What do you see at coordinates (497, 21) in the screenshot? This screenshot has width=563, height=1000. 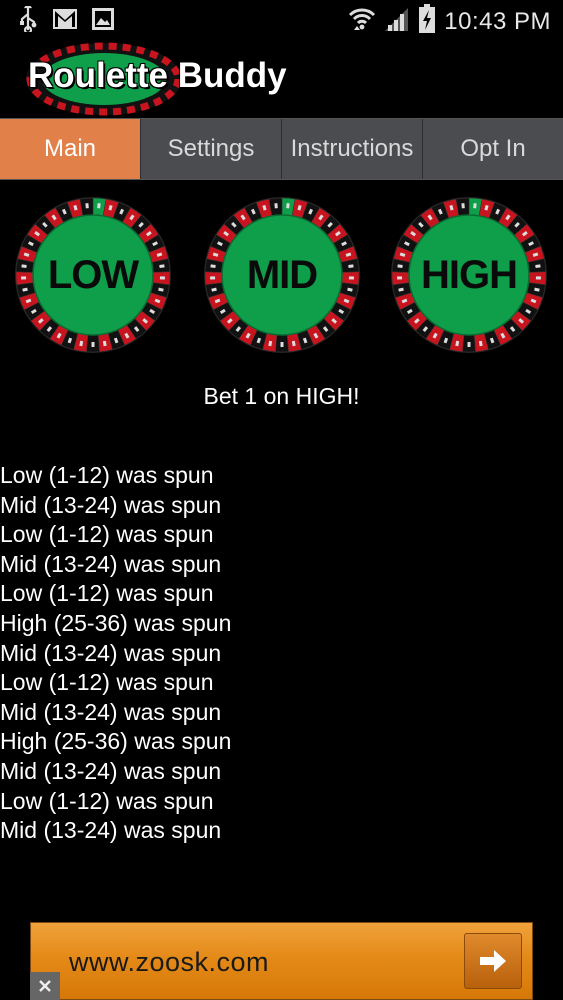 I see `clock: 10:43 PM` at bounding box center [497, 21].